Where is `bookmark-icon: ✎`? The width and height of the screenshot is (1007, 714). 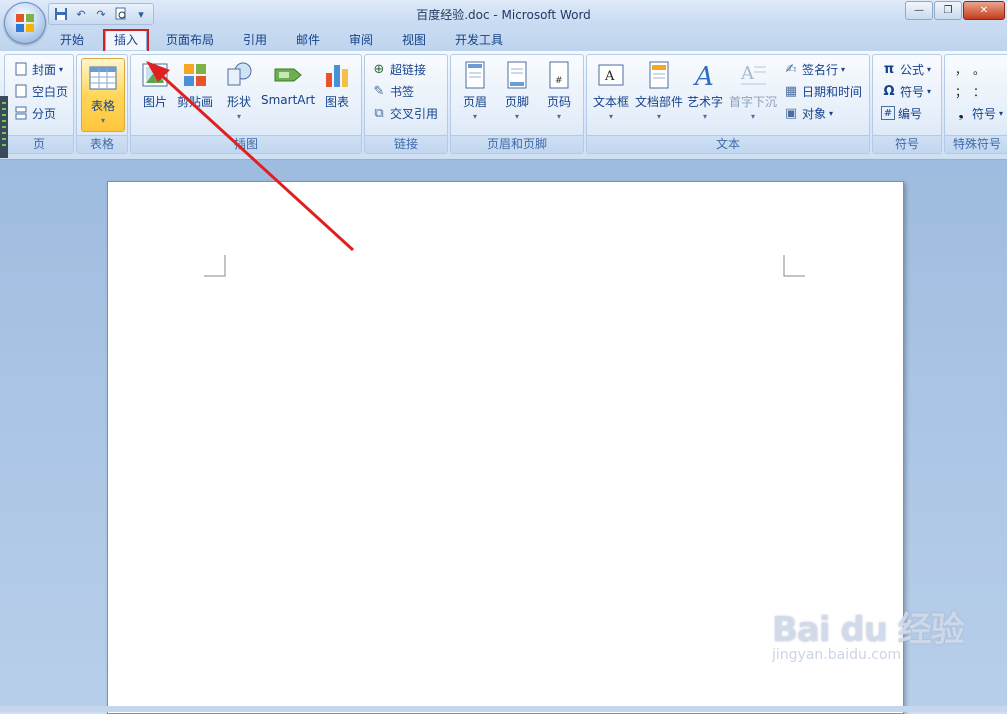
bookmark-icon: ✎ is located at coordinates (379, 91).